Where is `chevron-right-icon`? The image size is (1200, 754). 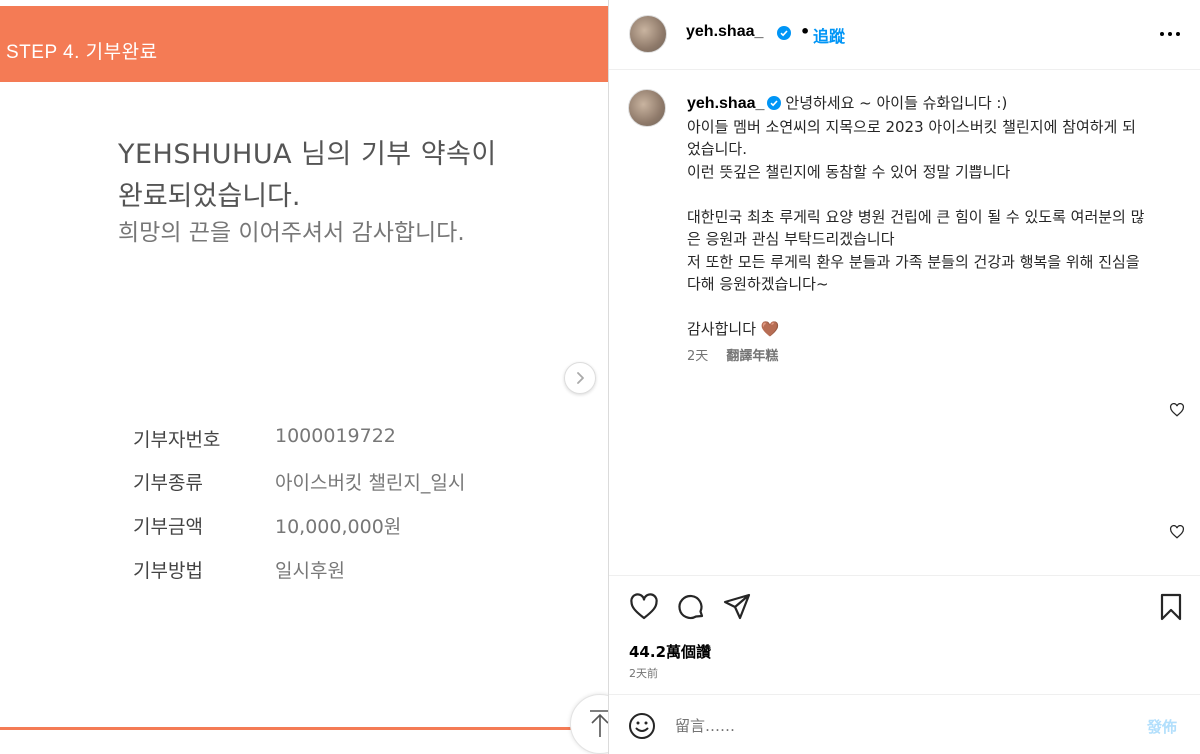
chevron-right-icon is located at coordinates (580, 378).